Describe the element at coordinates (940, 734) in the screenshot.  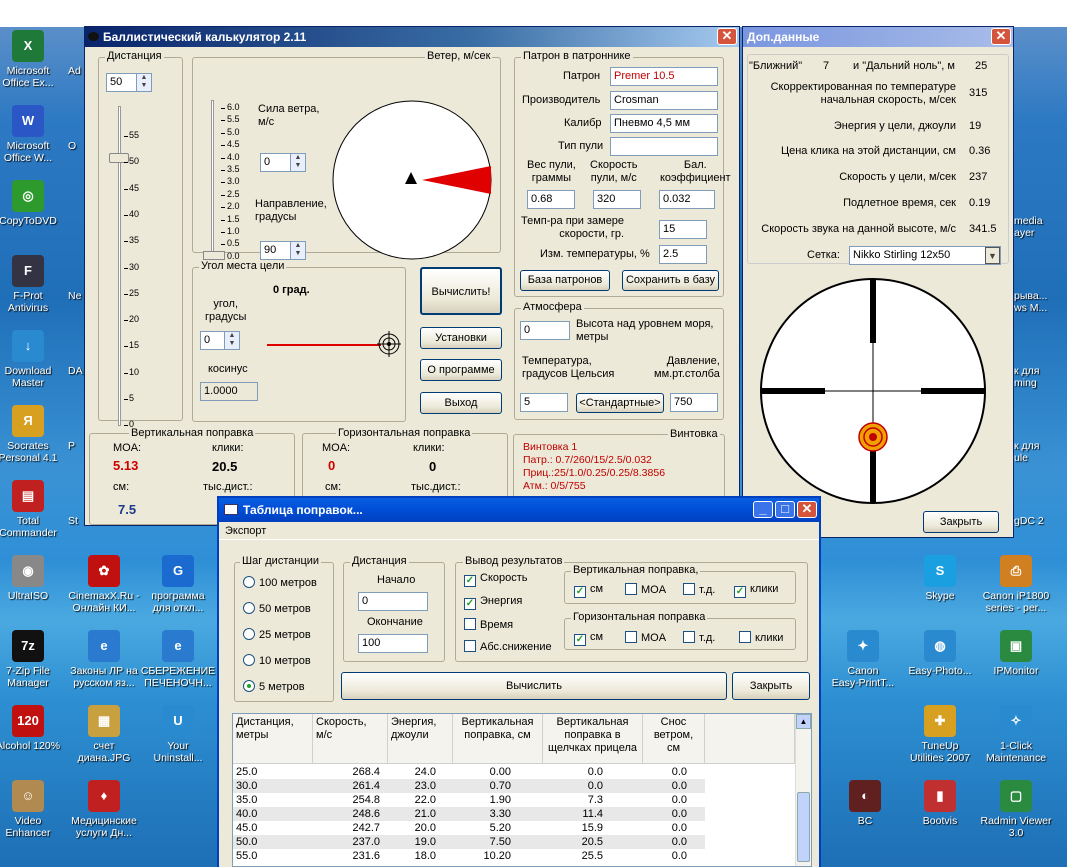
I see `tuneup-shortcut: ✚ TuneUp Utilities 2007` at that location.